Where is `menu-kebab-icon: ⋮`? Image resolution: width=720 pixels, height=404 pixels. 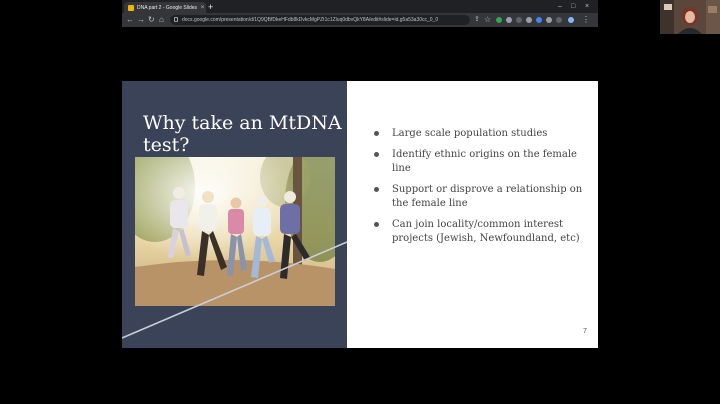
menu-kebab-icon: ⋮ is located at coordinates (586, 20).